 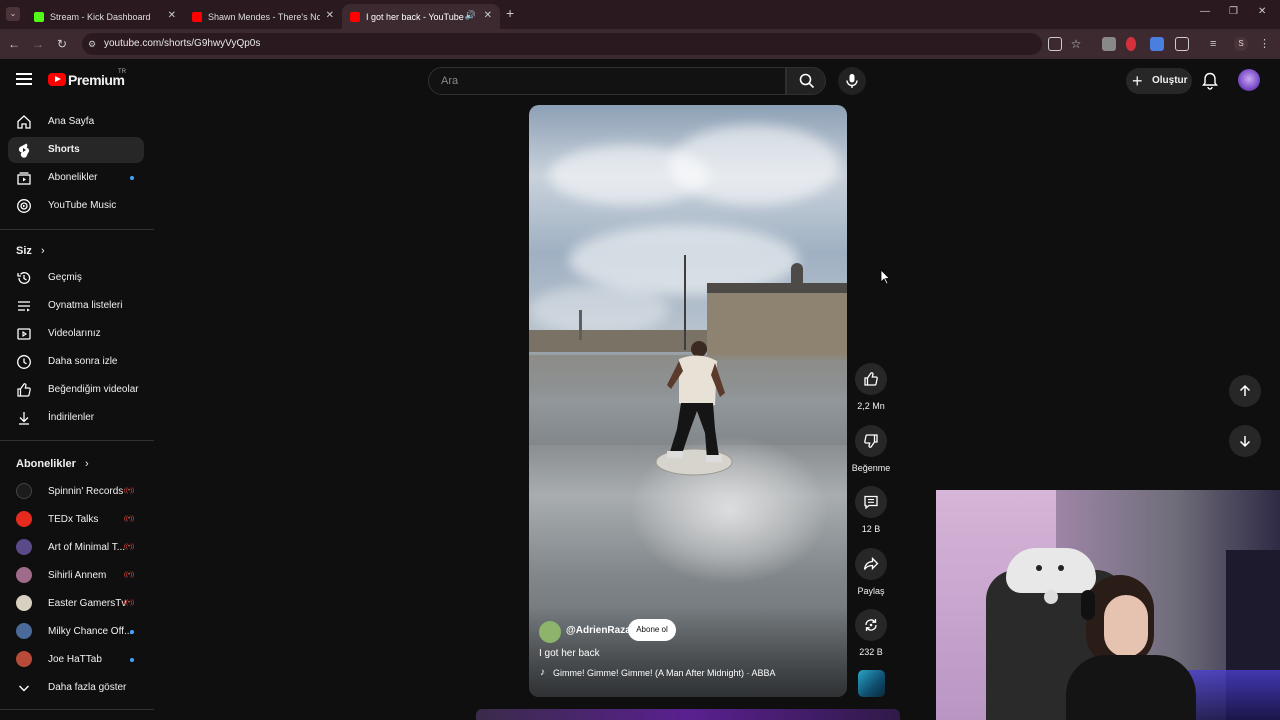 I want to click on sidebar-item-watch-later: Daha sonra izle, so click(x=76, y=362).